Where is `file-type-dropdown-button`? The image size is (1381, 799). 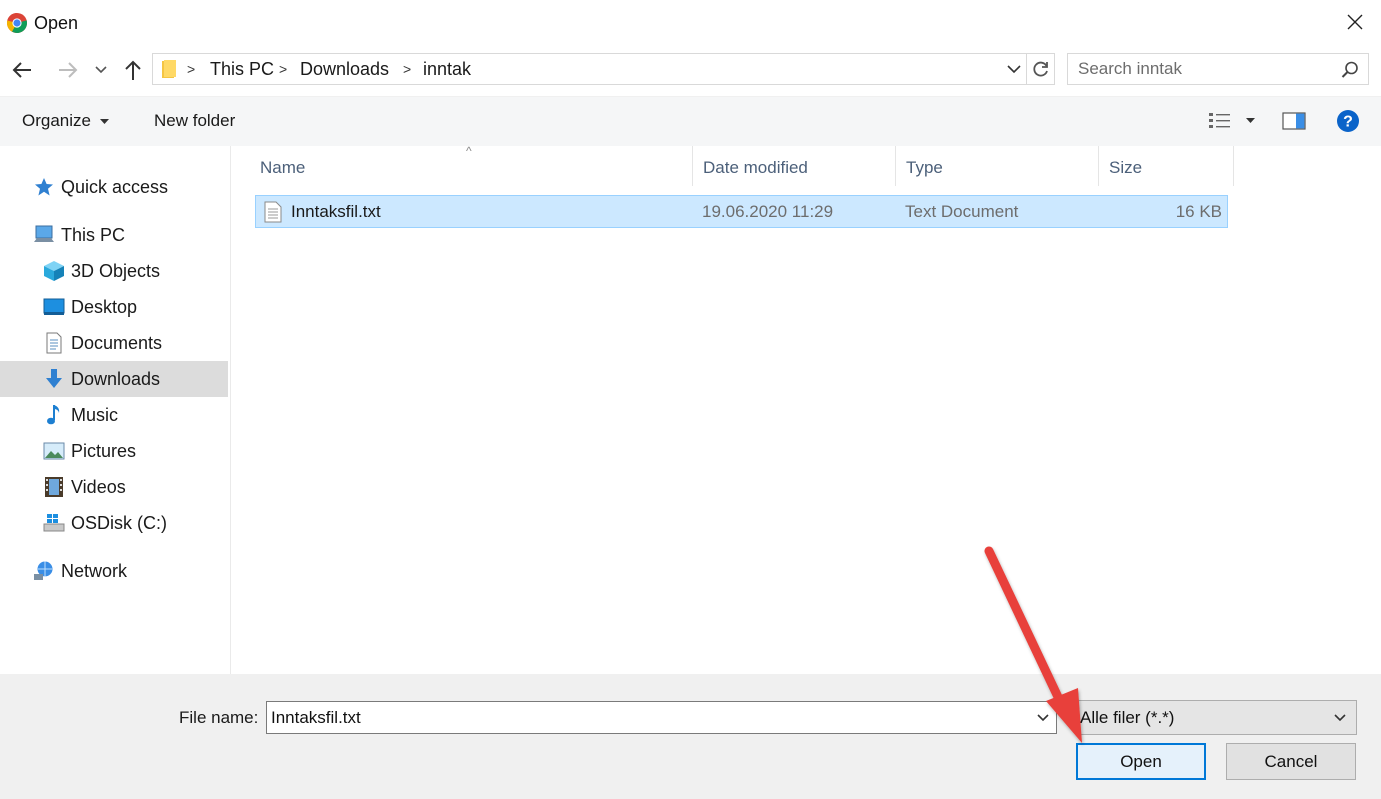
file-type-dropdown-button is located at coordinates (1340, 717).